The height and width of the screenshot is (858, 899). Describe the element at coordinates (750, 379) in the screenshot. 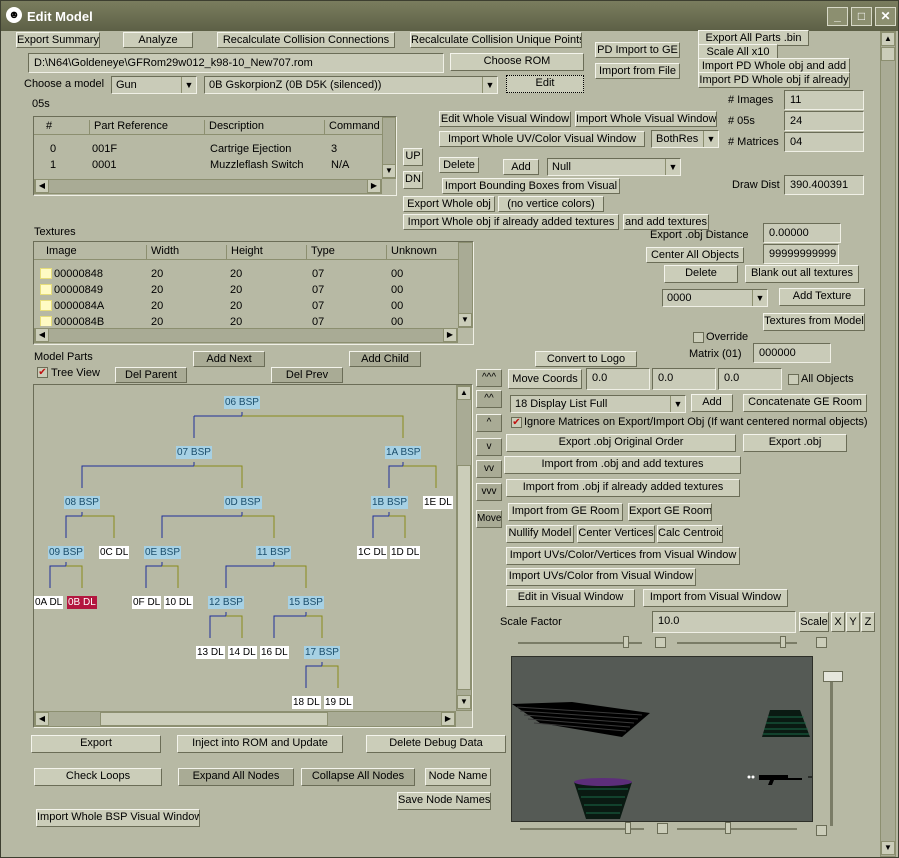

I see `move-z-field: 0.0` at that location.